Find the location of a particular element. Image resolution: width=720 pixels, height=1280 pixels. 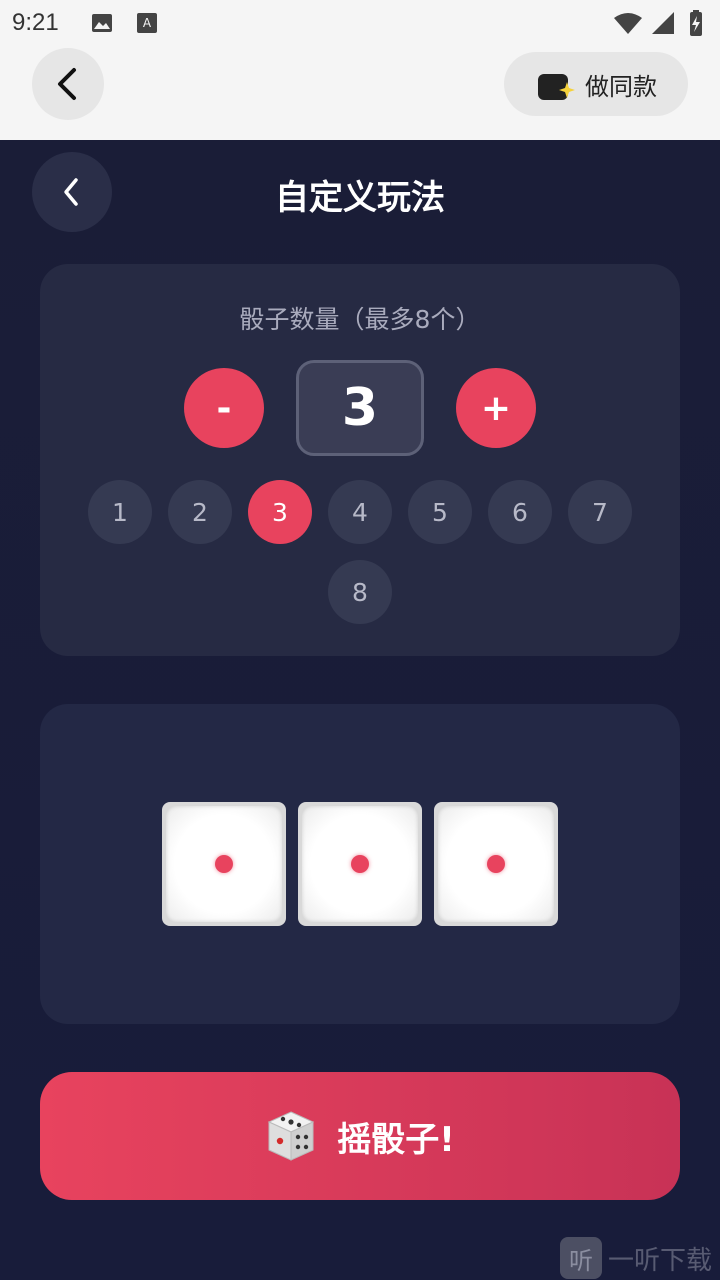

font-notification-icon: A is located at coordinates (147, 23).